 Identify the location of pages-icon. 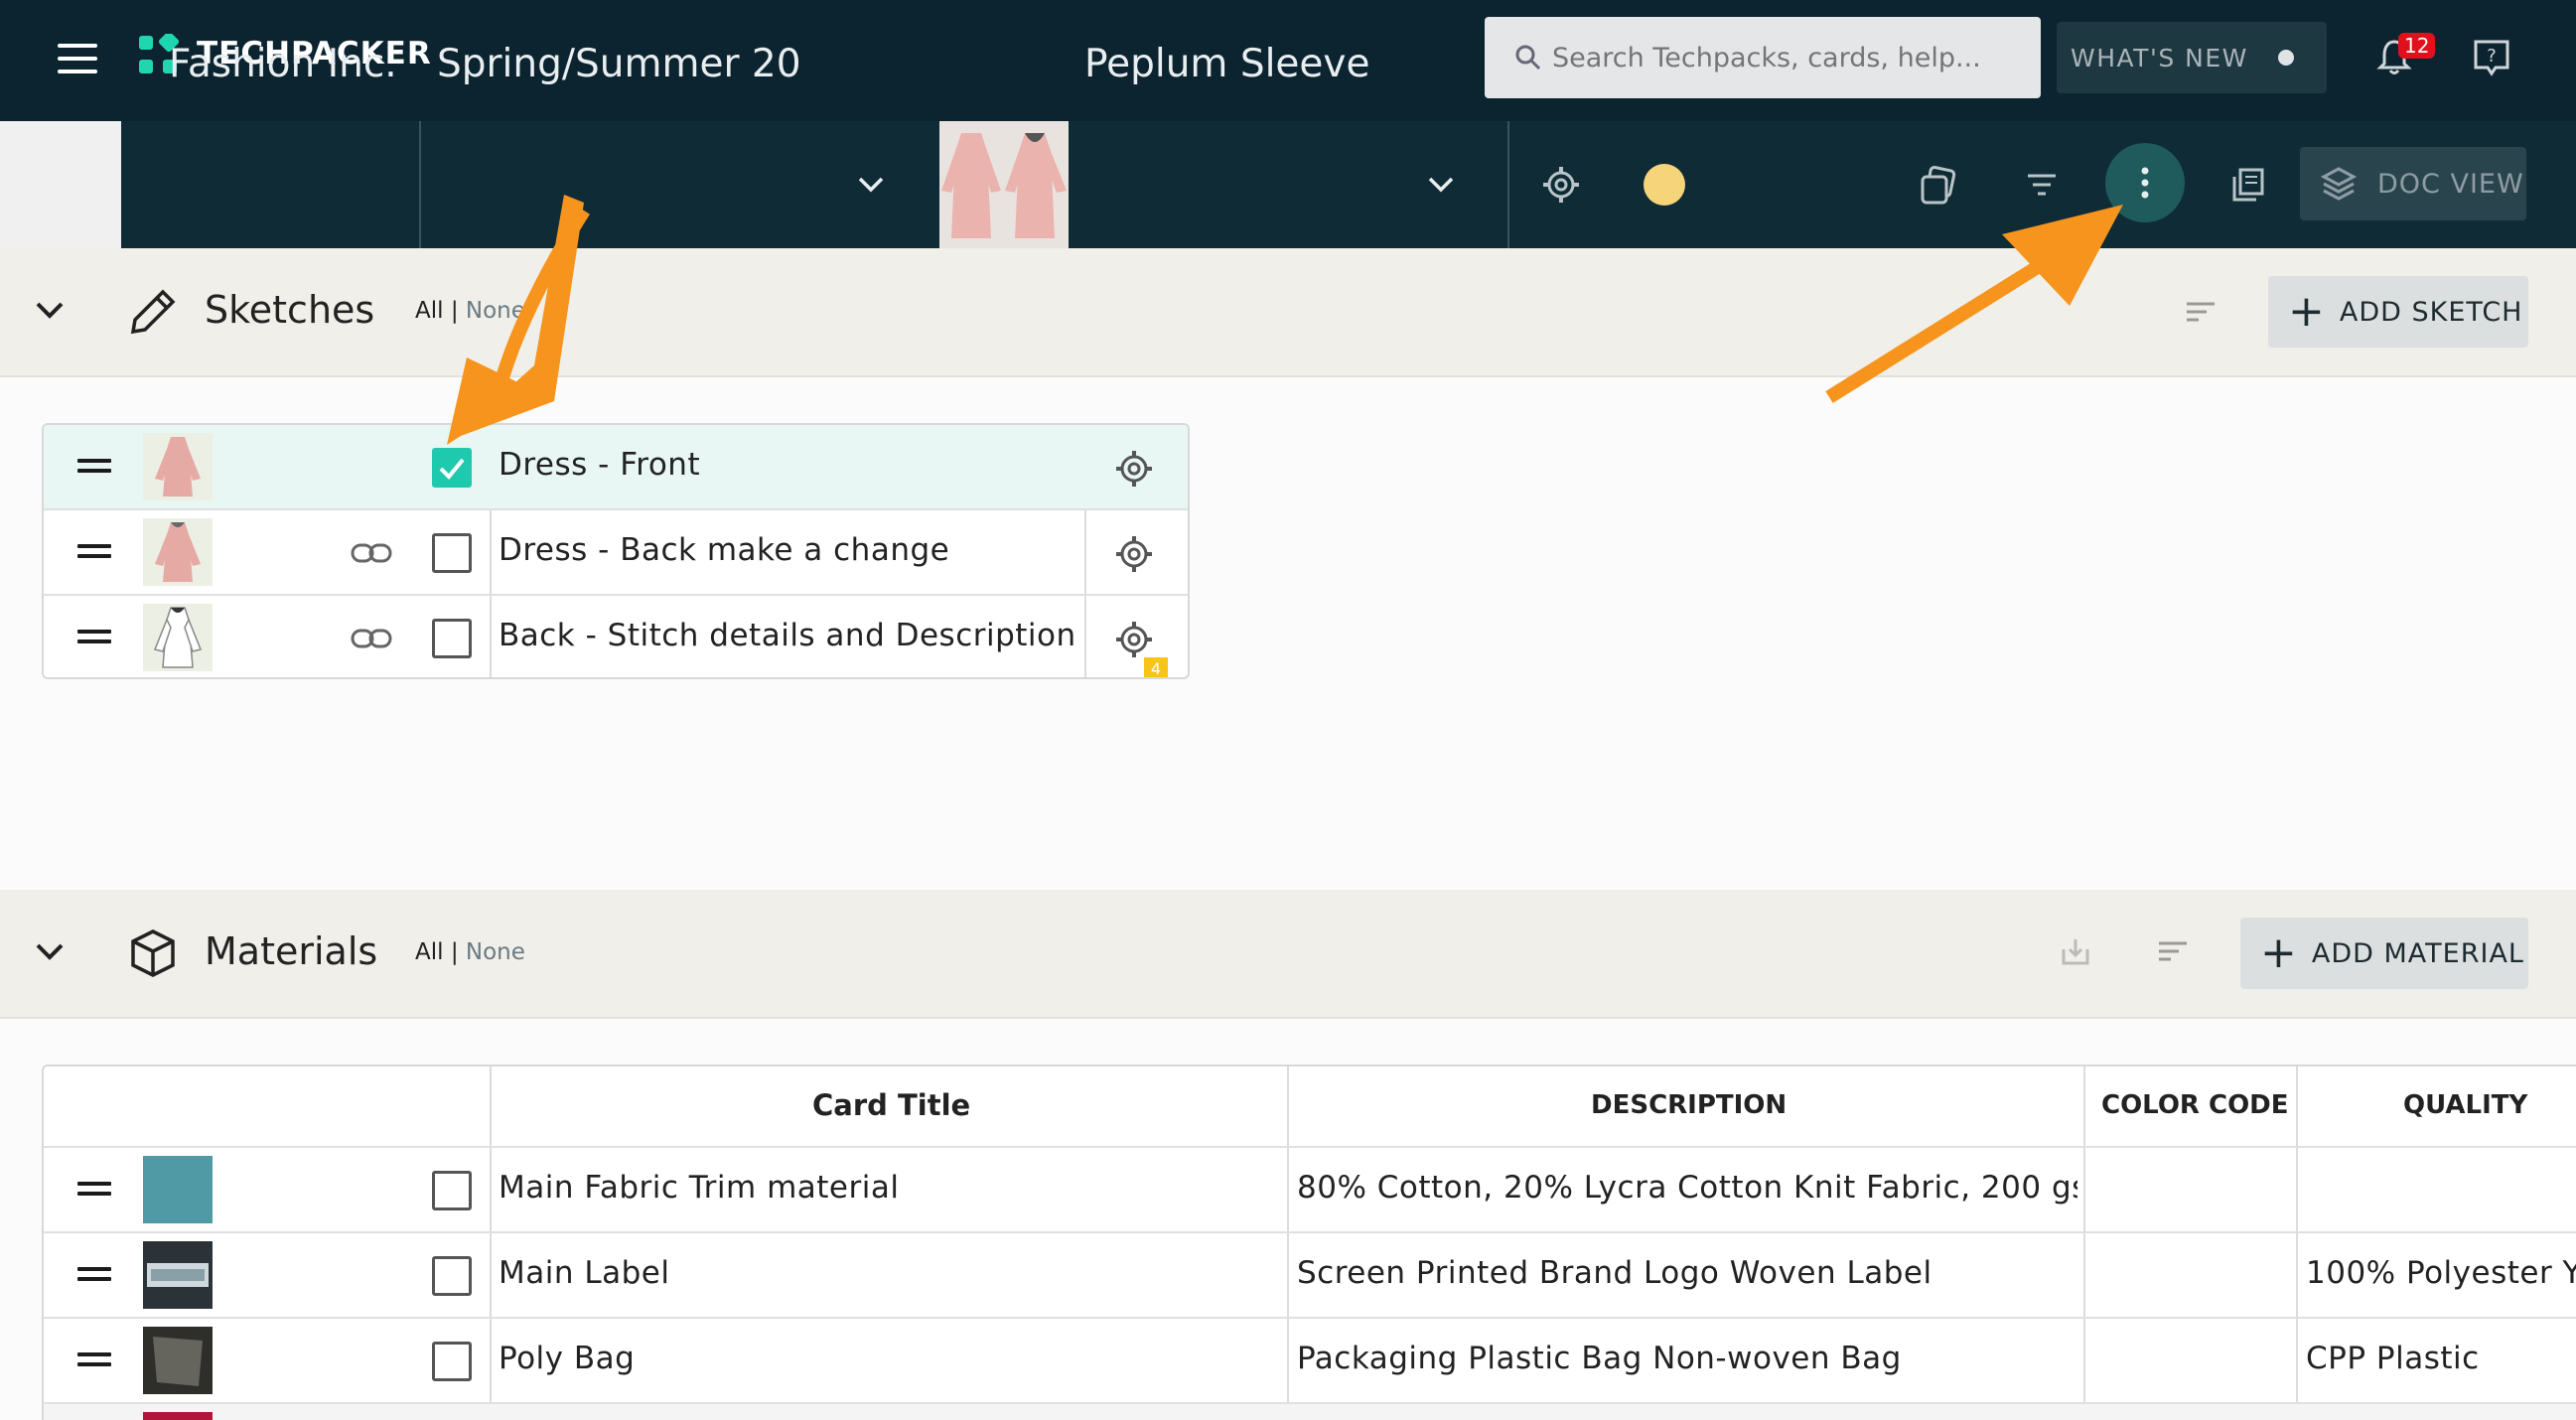
(2248, 185).